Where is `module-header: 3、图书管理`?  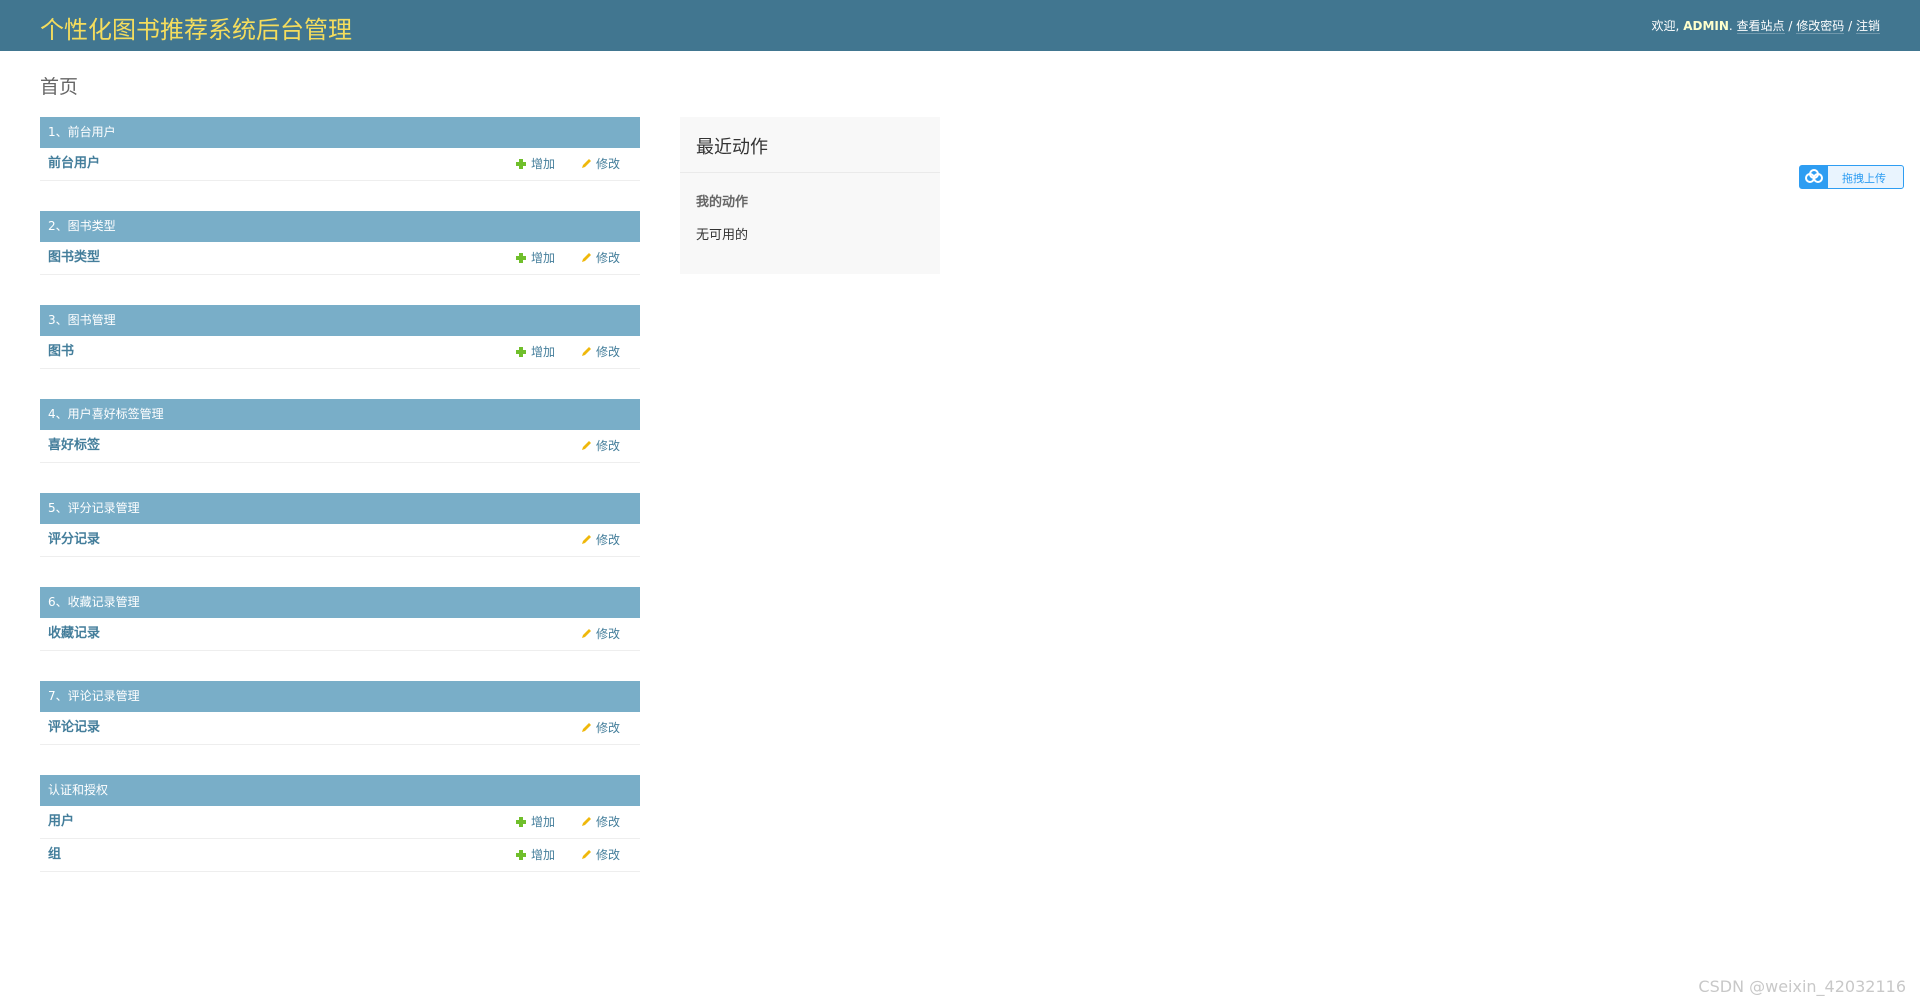
module-header: 3、图书管理 is located at coordinates (340, 320).